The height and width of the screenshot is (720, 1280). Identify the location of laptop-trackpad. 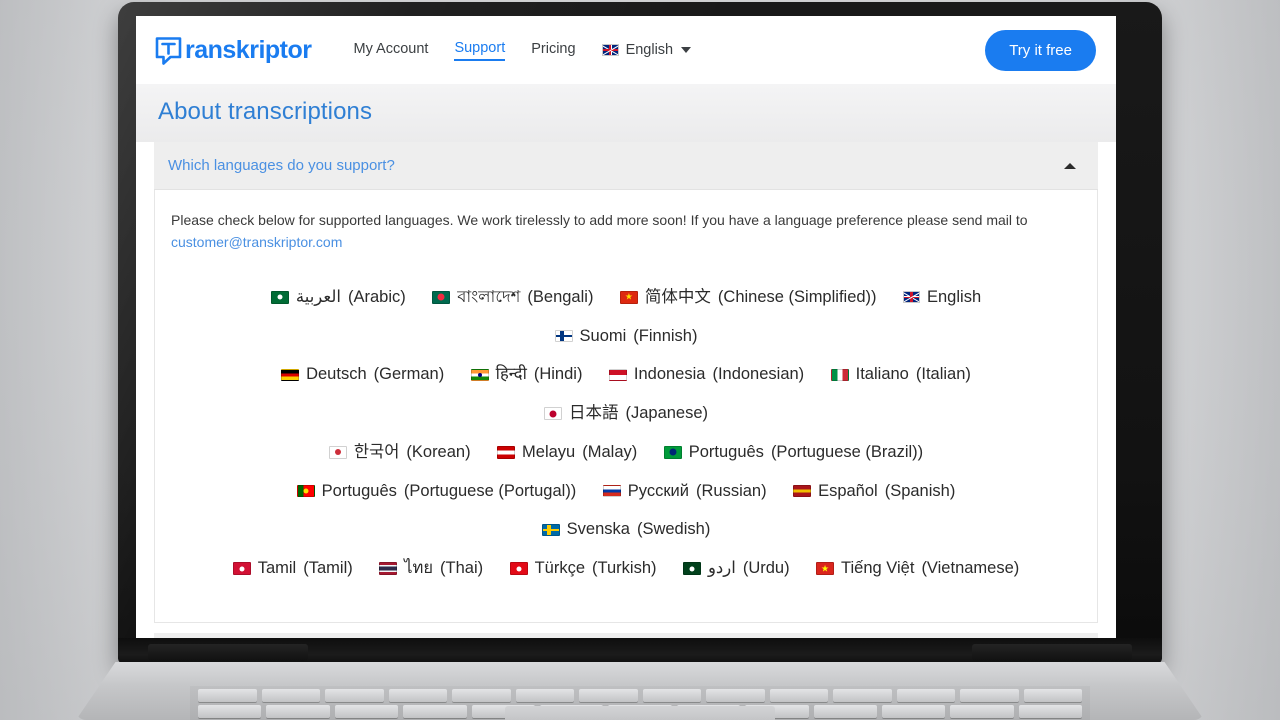
(640, 713).